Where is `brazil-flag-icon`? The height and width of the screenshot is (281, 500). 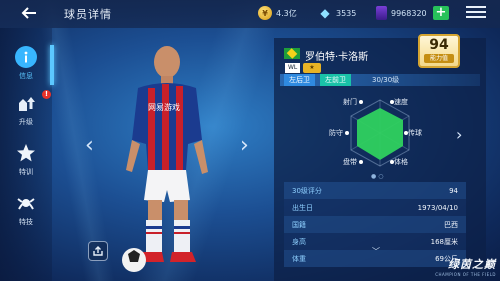
brazil-flag-icon is located at coordinates (292, 53).